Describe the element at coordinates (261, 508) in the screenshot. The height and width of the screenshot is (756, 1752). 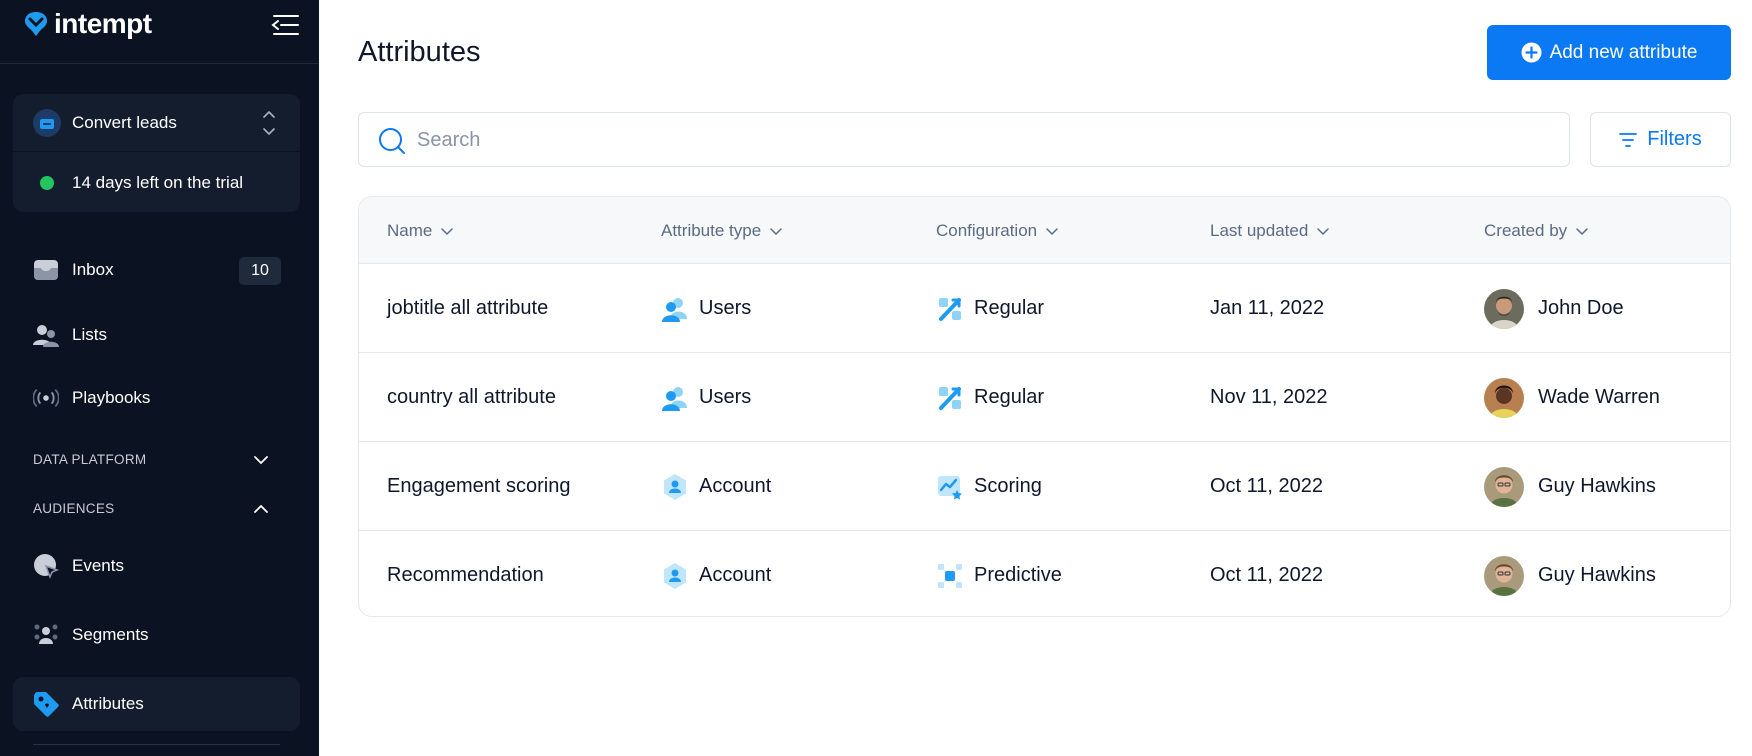
I see `chevron-up-icon` at that location.